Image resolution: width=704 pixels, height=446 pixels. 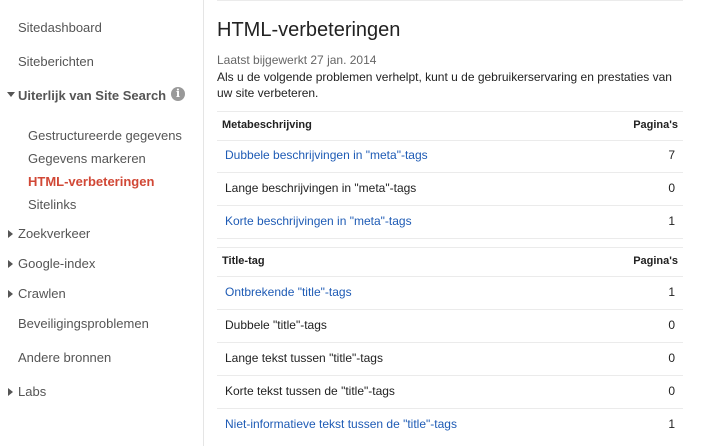 I want to click on table-row: Lange beschrijvingen in "meta"-tags 0, so click(x=450, y=189).